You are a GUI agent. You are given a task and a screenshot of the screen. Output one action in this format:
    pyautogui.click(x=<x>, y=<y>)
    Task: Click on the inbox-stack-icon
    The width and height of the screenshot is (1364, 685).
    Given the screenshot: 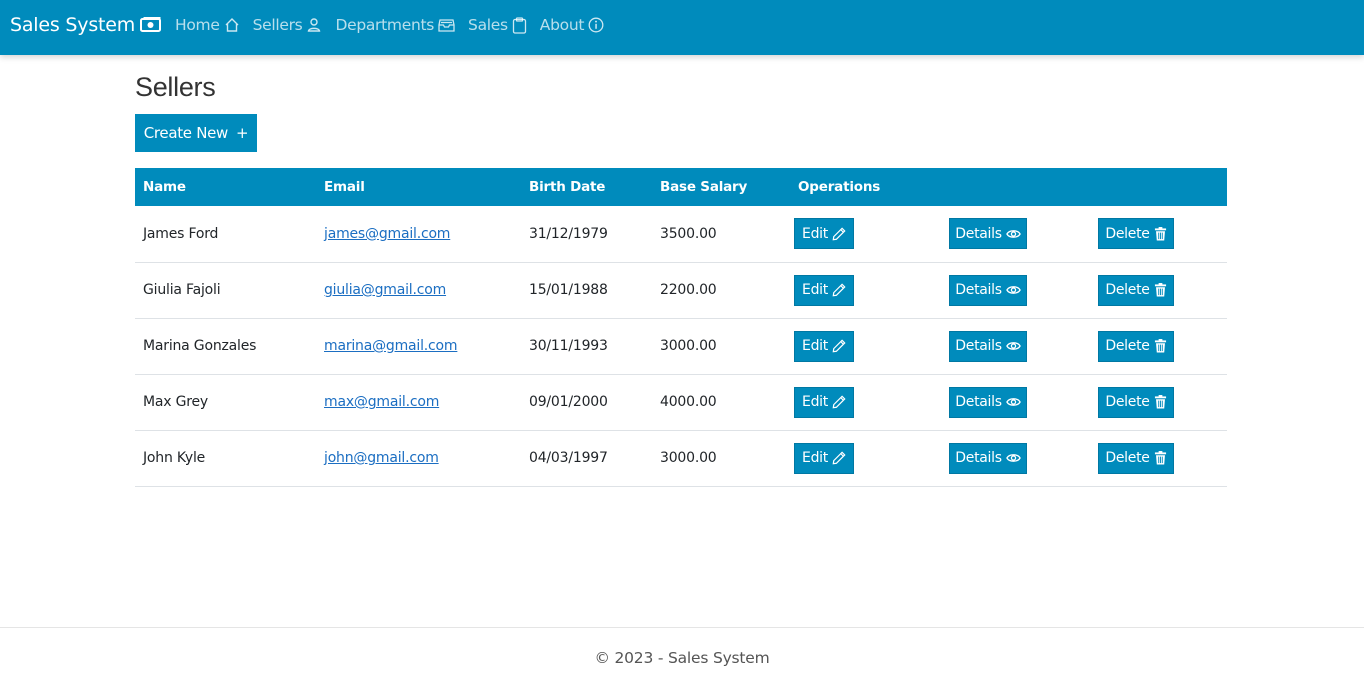 What is the action you would take?
    pyautogui.click(x=446, y=25)
    